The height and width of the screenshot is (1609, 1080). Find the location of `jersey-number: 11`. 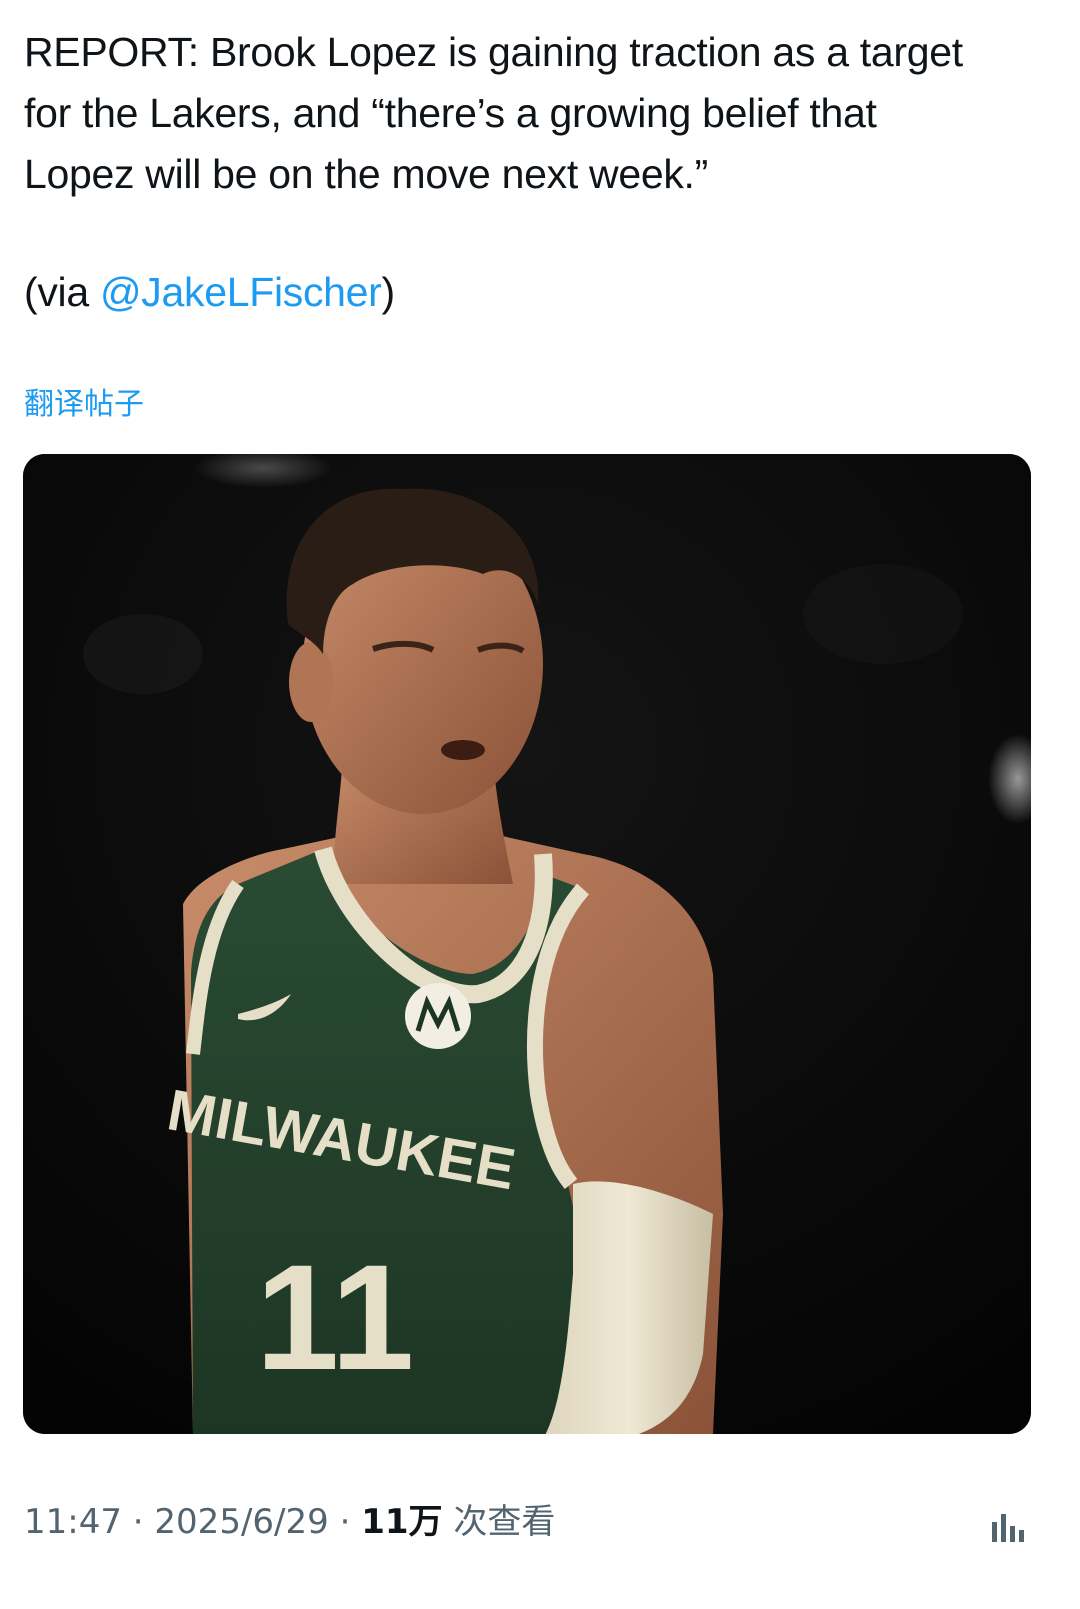

jersey-number: 11 is located at coordinates (335, 1317).